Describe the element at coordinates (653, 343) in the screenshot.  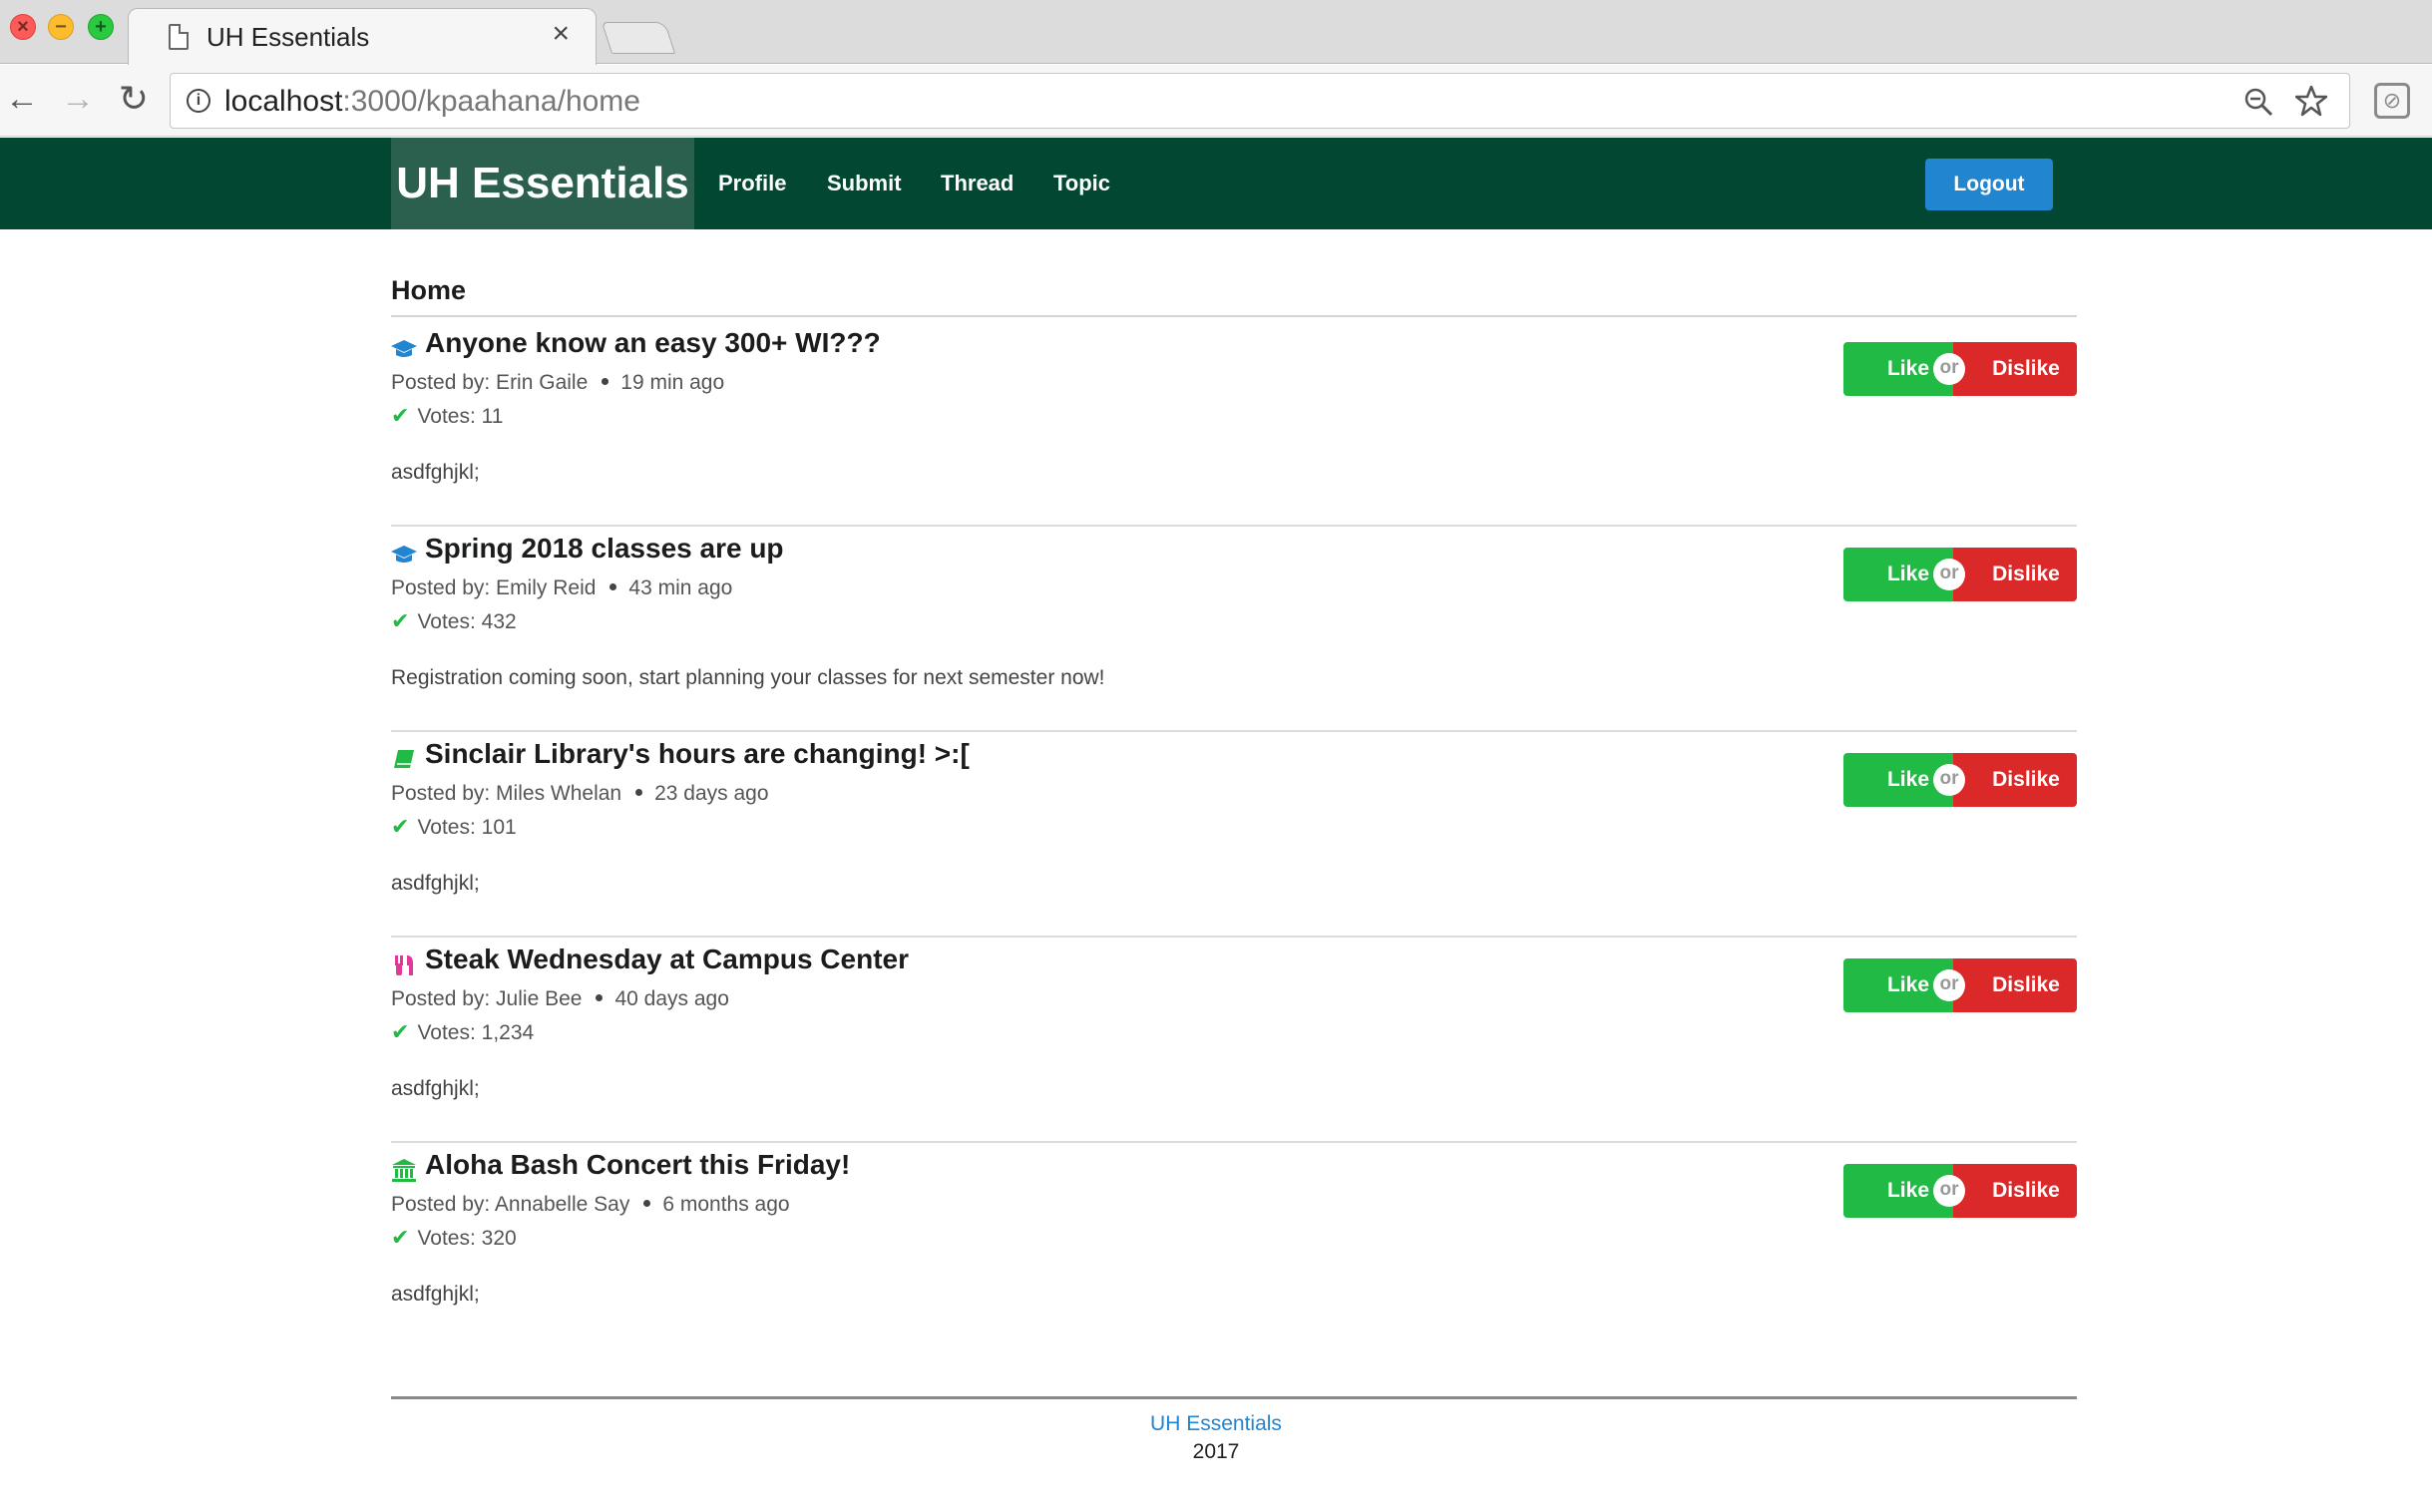
I see `post-title: Anyone know an easy 300+ WI???` at that location.